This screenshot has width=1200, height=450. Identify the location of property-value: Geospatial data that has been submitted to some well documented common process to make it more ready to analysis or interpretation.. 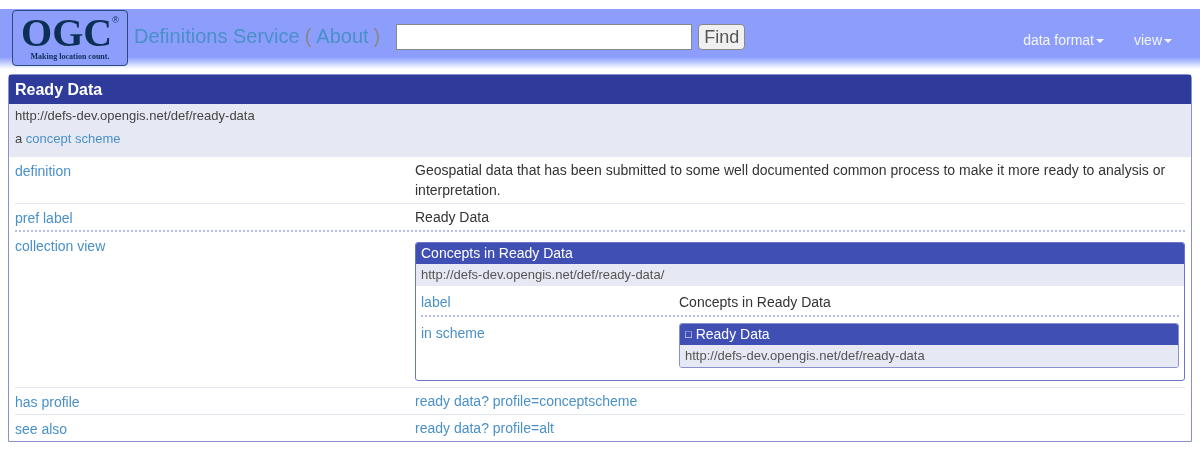
(791, 180).